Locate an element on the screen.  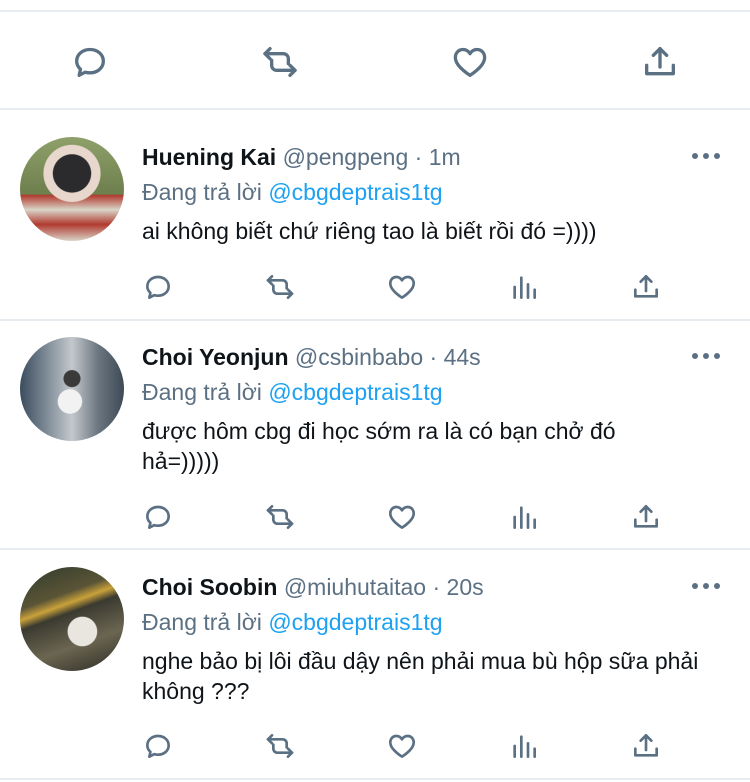
top-divider is located at coordinates (375, 11).